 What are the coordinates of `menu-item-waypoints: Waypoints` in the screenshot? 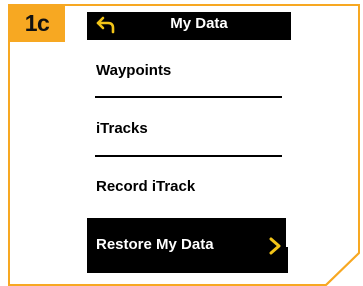 It's located at (133, 70).